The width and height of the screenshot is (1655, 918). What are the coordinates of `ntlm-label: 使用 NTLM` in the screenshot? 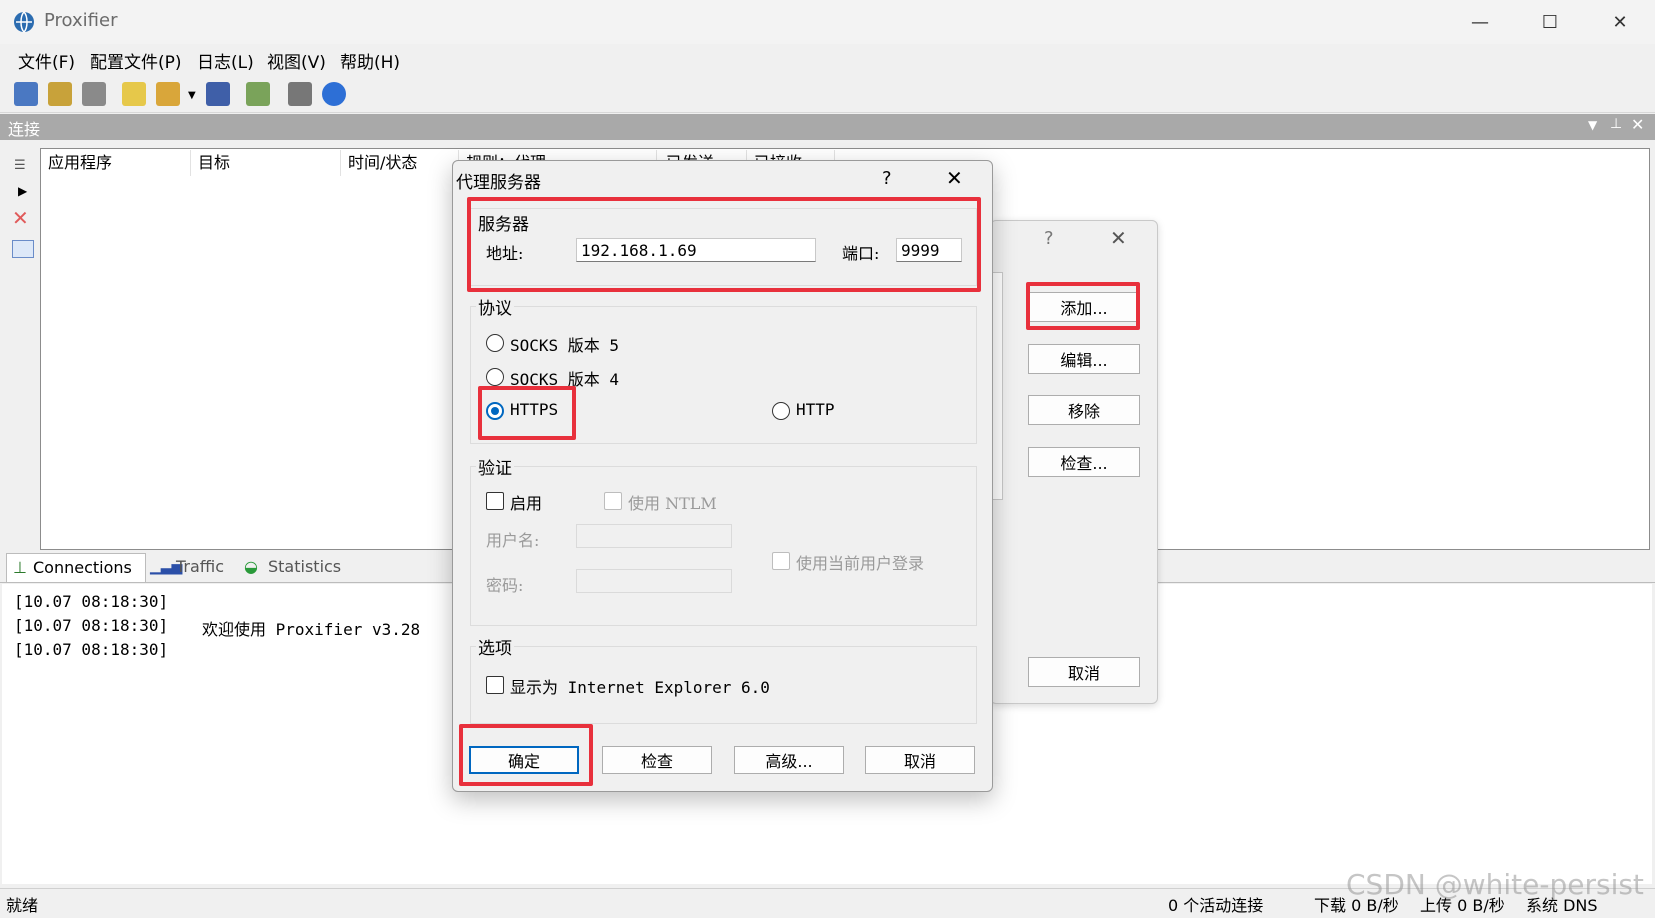 It's located at (672, 503).